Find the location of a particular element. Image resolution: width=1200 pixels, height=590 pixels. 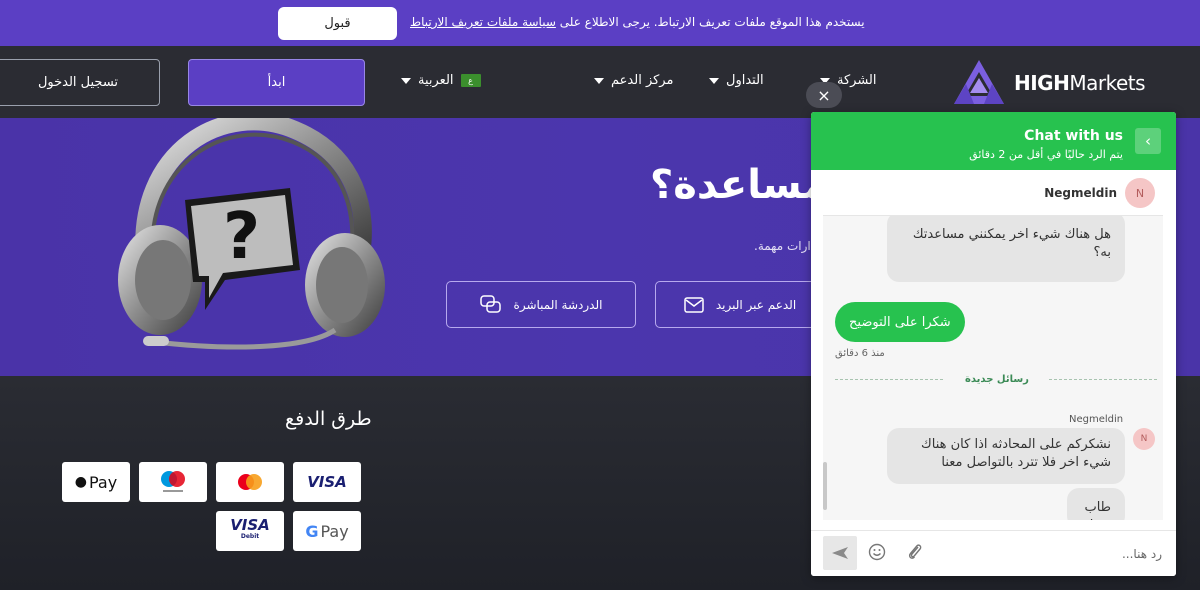

login-button: تسجيل الدخول is located at coordinates (80, 82).